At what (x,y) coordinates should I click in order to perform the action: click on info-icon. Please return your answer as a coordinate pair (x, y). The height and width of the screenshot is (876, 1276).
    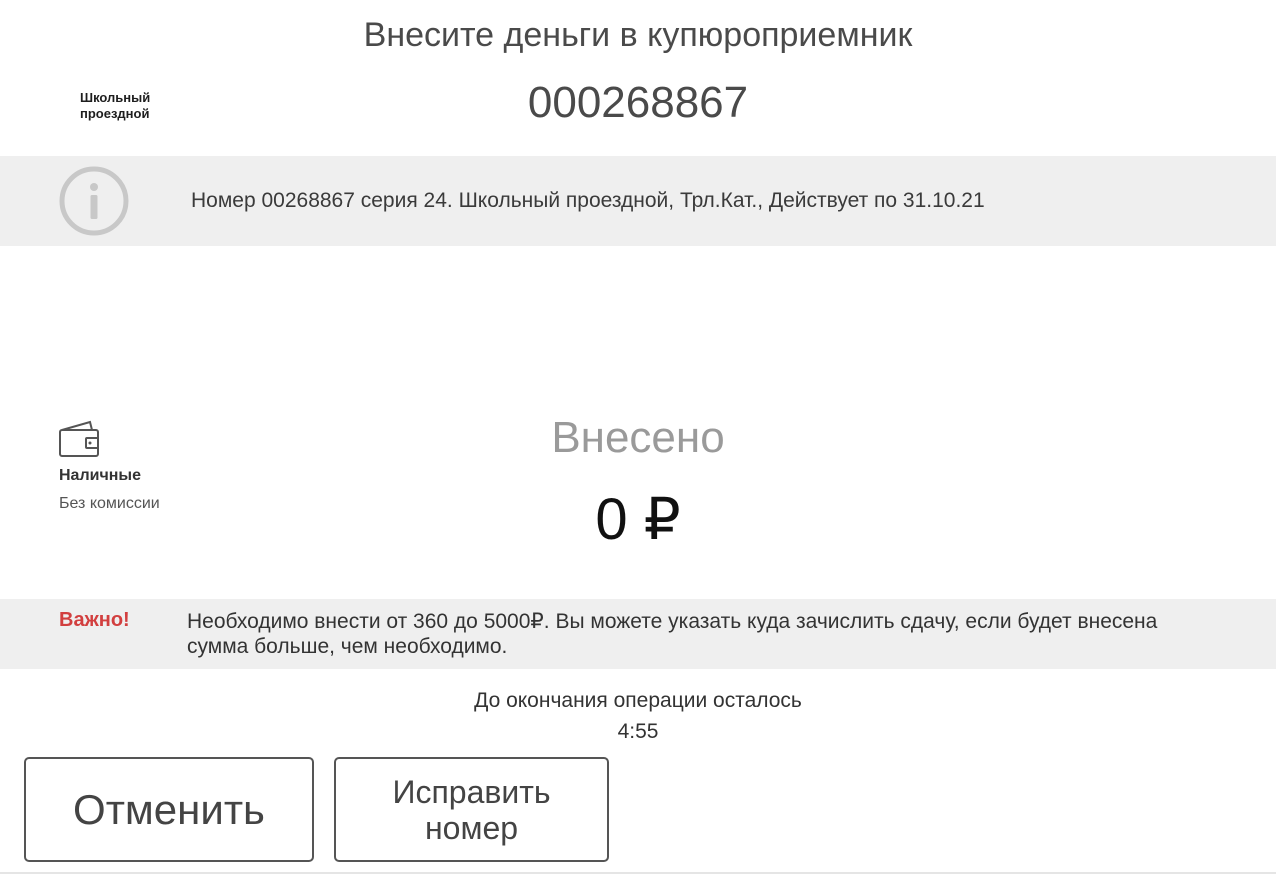
    Looking at the image, I should click on (94, 201).